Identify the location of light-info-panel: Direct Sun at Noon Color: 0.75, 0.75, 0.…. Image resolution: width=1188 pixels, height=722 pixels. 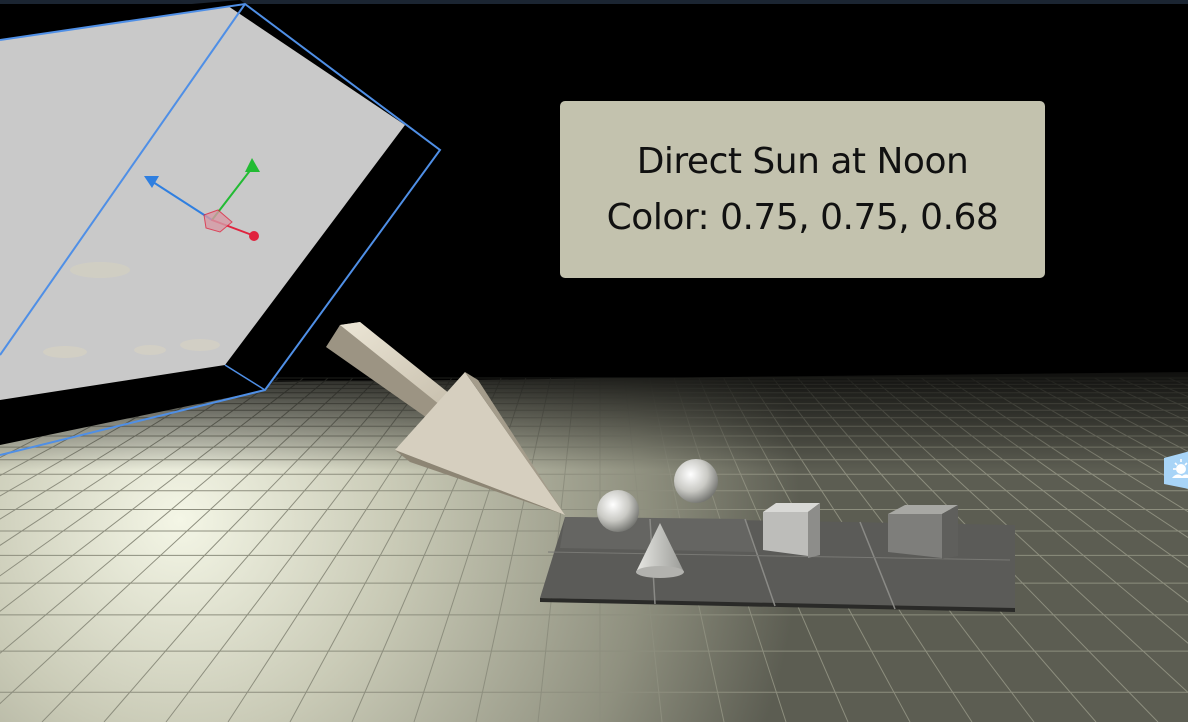
(802, 189).